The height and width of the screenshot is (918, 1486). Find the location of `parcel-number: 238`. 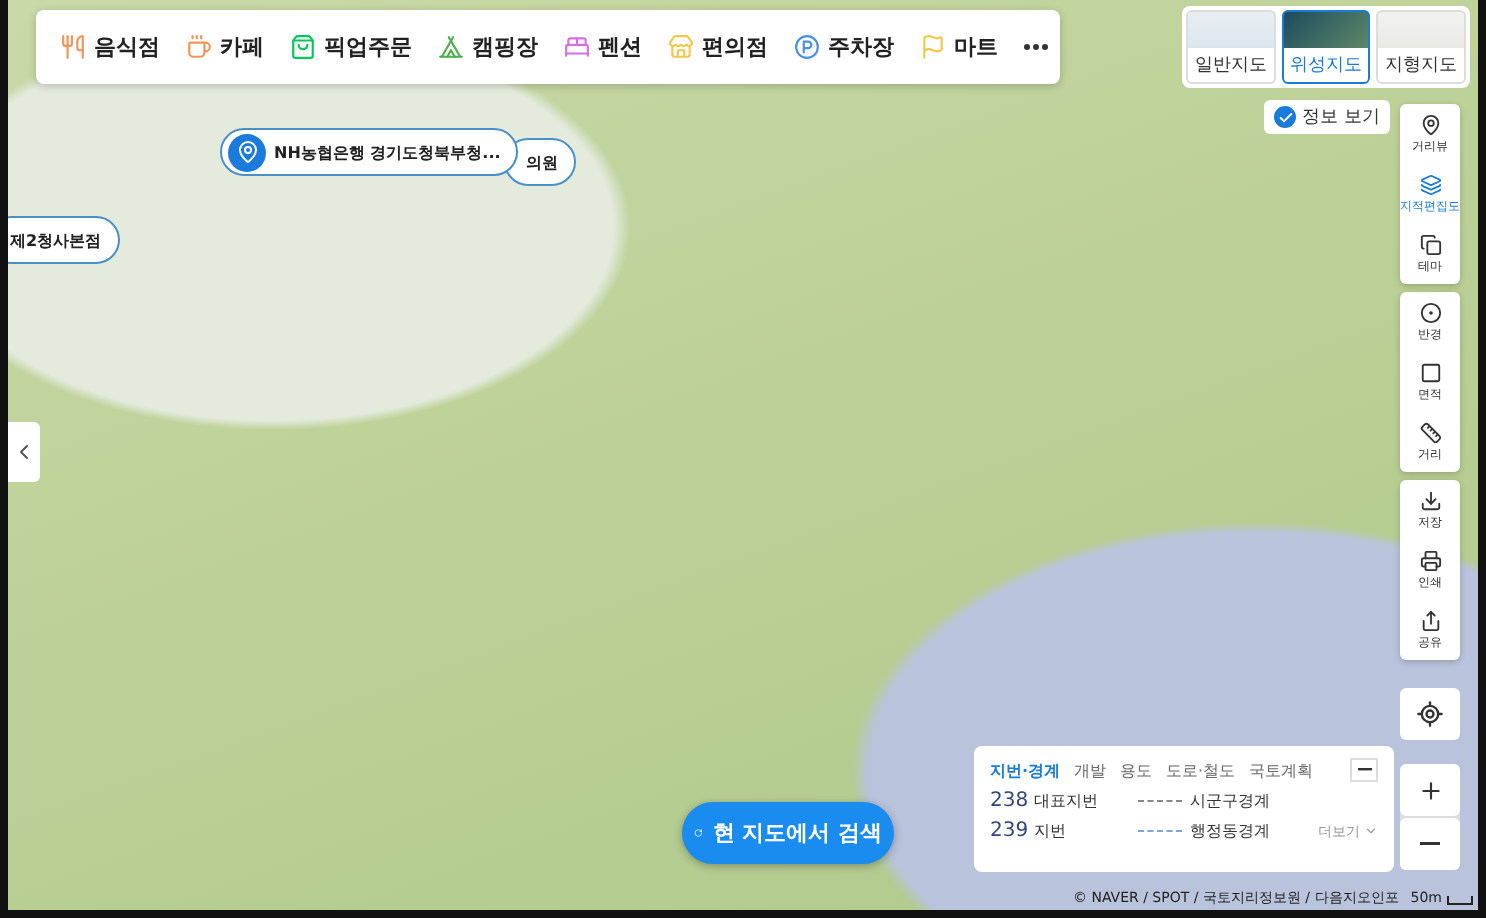

parcel-number: 238 is located at coordinates (1008, 801).